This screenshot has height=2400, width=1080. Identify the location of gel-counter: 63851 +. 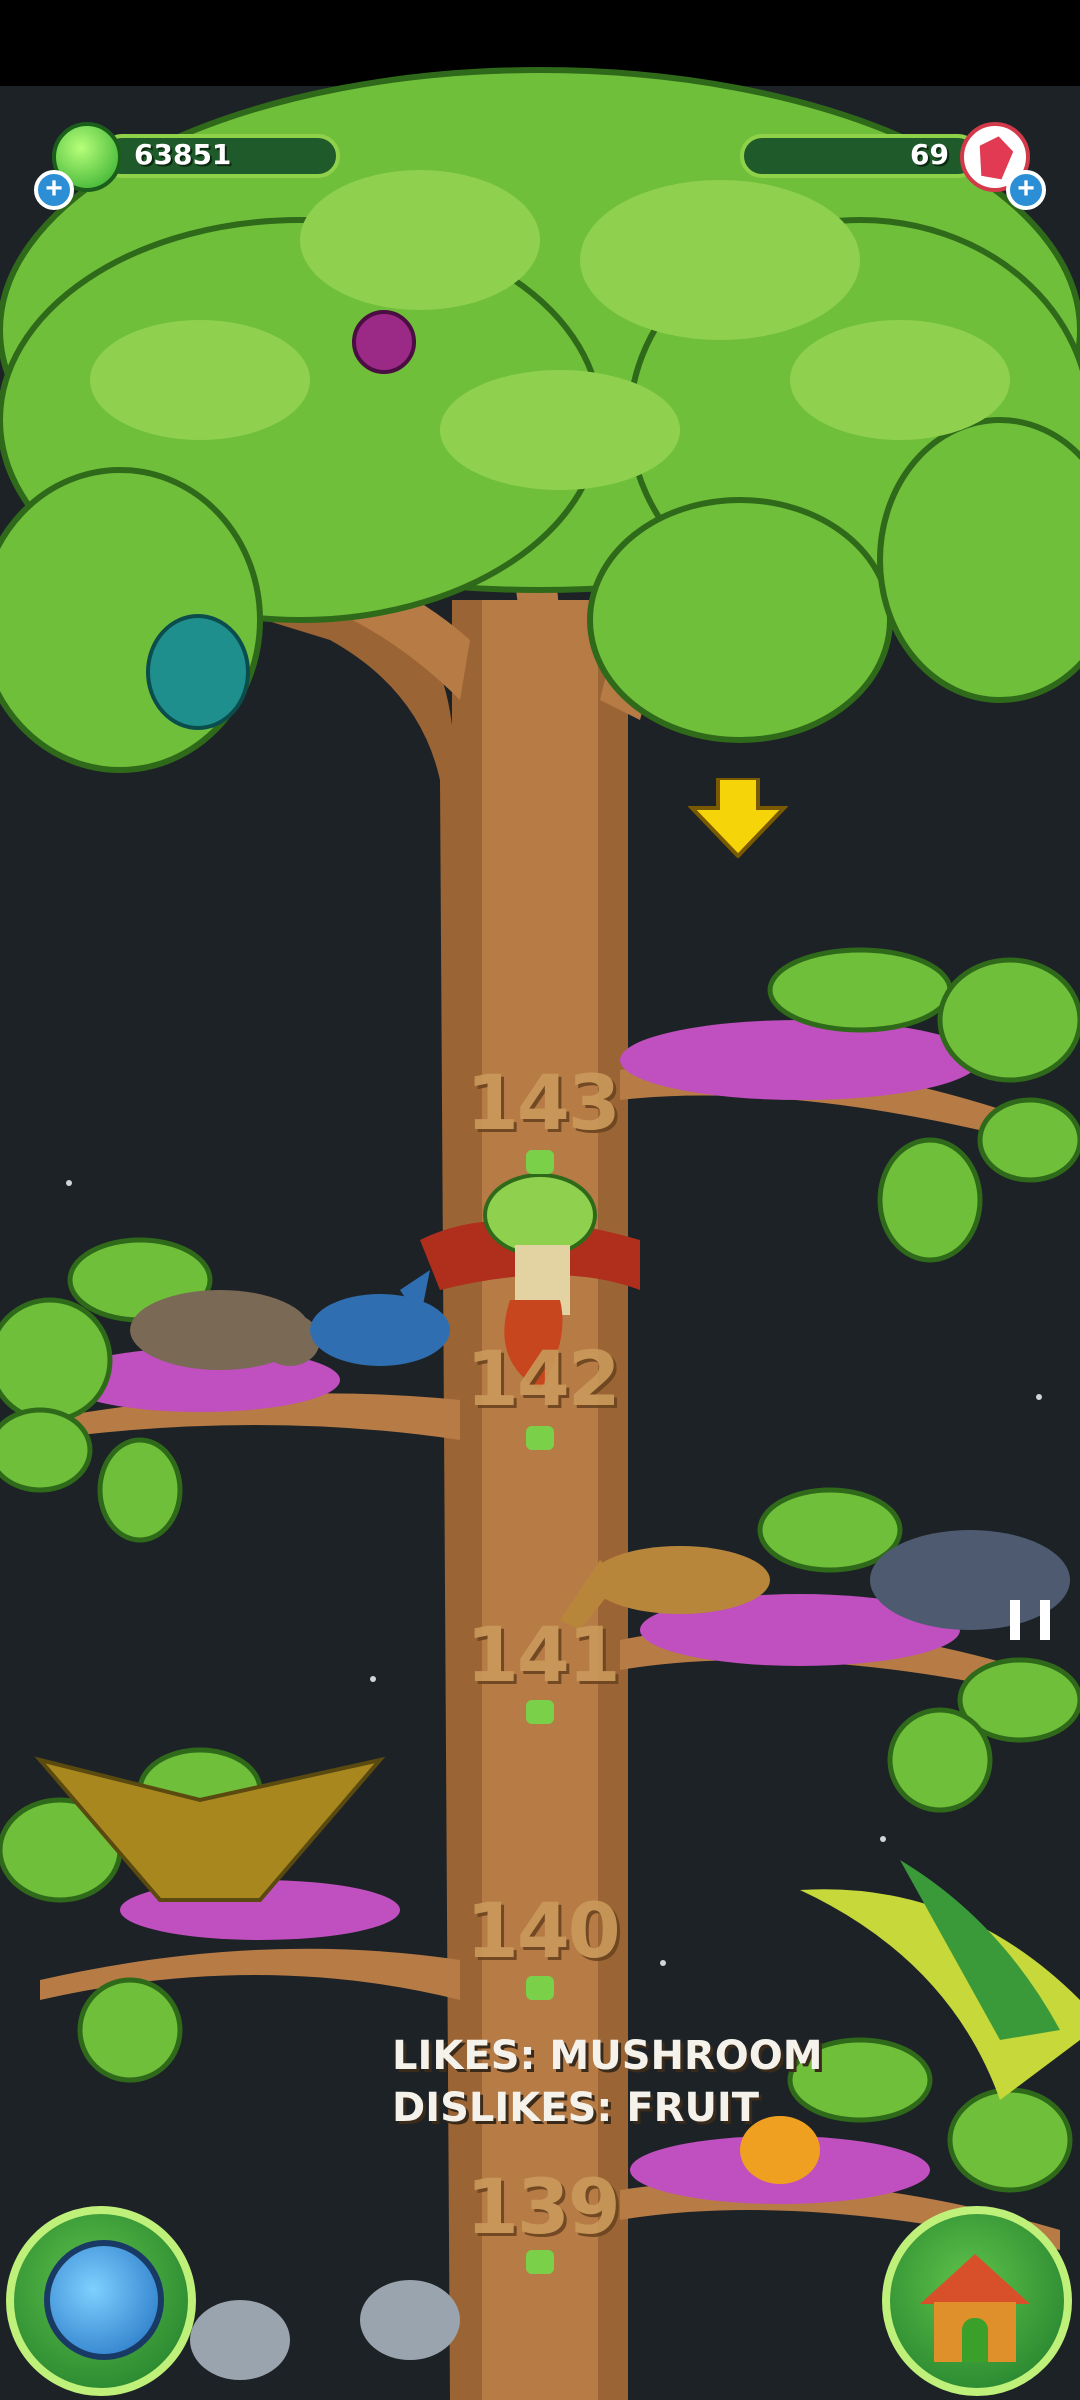
(190, 166).